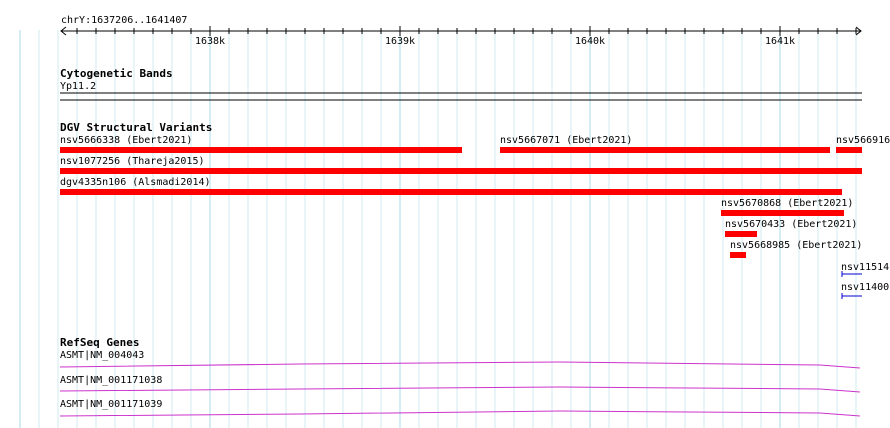  I want to click on ruler, so click(461, 31).